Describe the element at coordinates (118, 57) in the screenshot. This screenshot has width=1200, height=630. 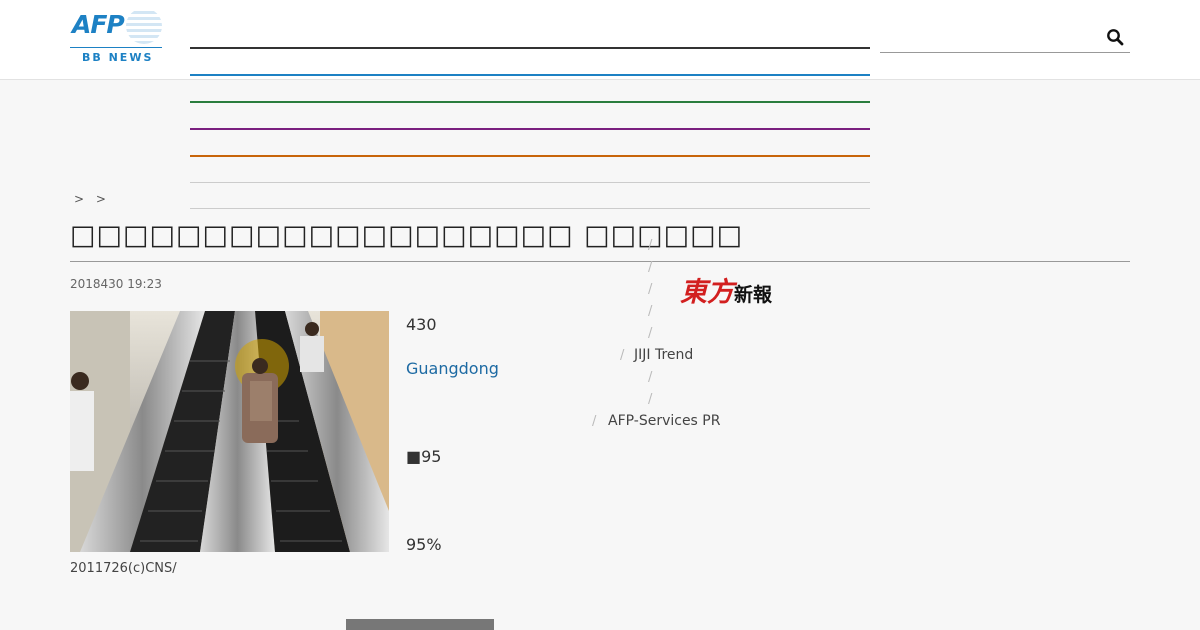
I see `logo-sub: BB NEWS` at that location.